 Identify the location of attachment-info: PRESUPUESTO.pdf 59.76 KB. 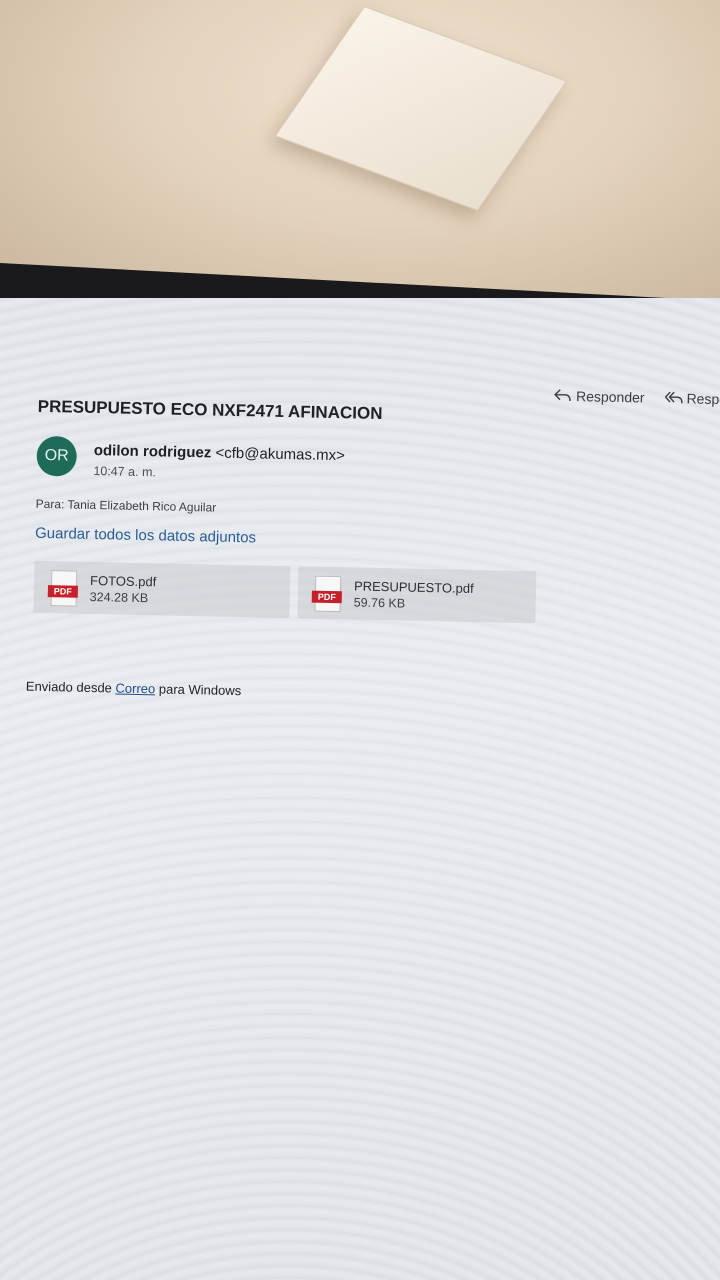
(414, 595).